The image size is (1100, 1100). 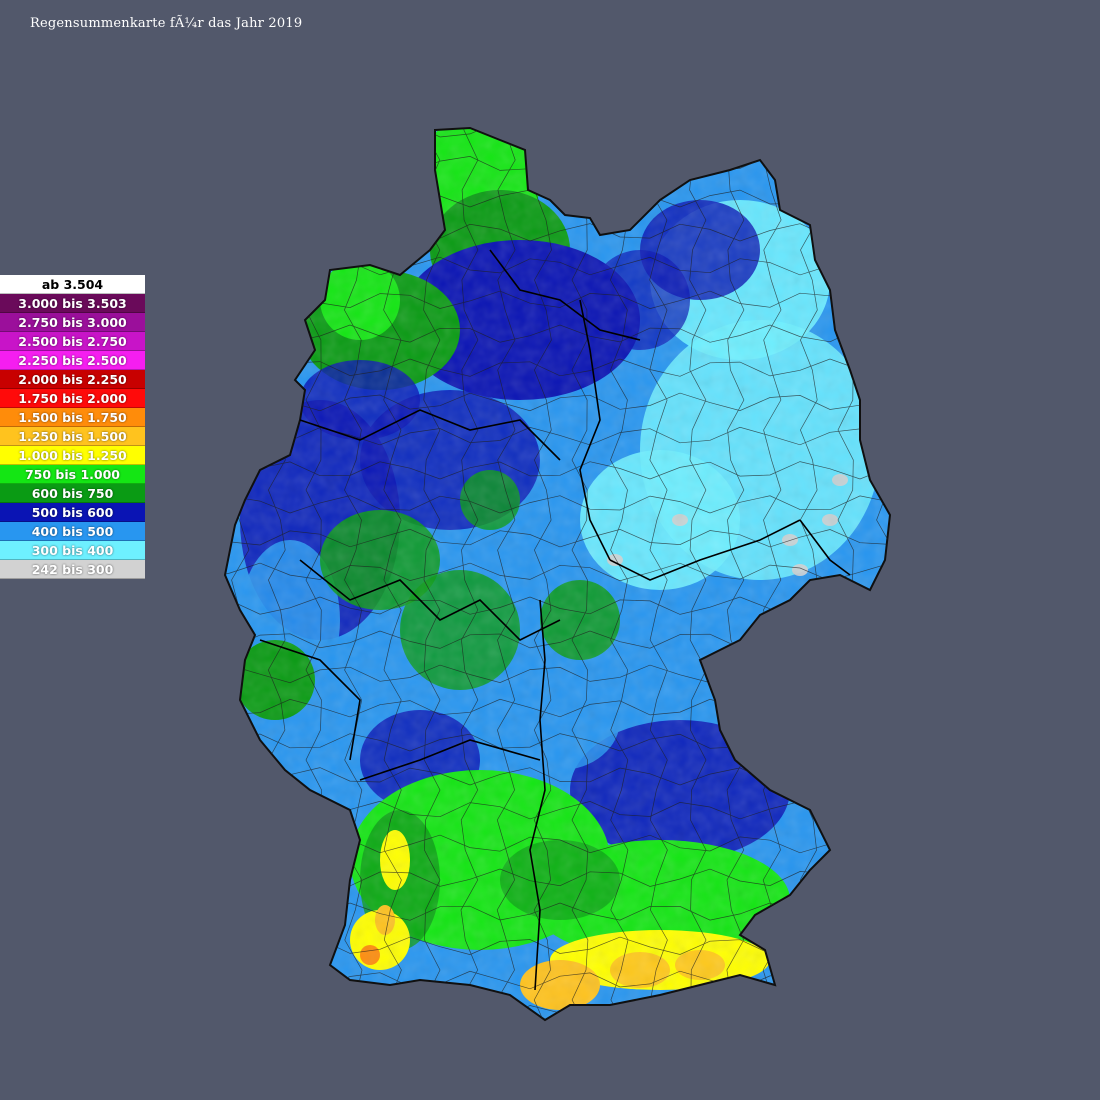 What do you see at coordinates (72, 493) in the screenshot?
I see `legend-entry: 600 bis 750` at bounding box center [72, 493].